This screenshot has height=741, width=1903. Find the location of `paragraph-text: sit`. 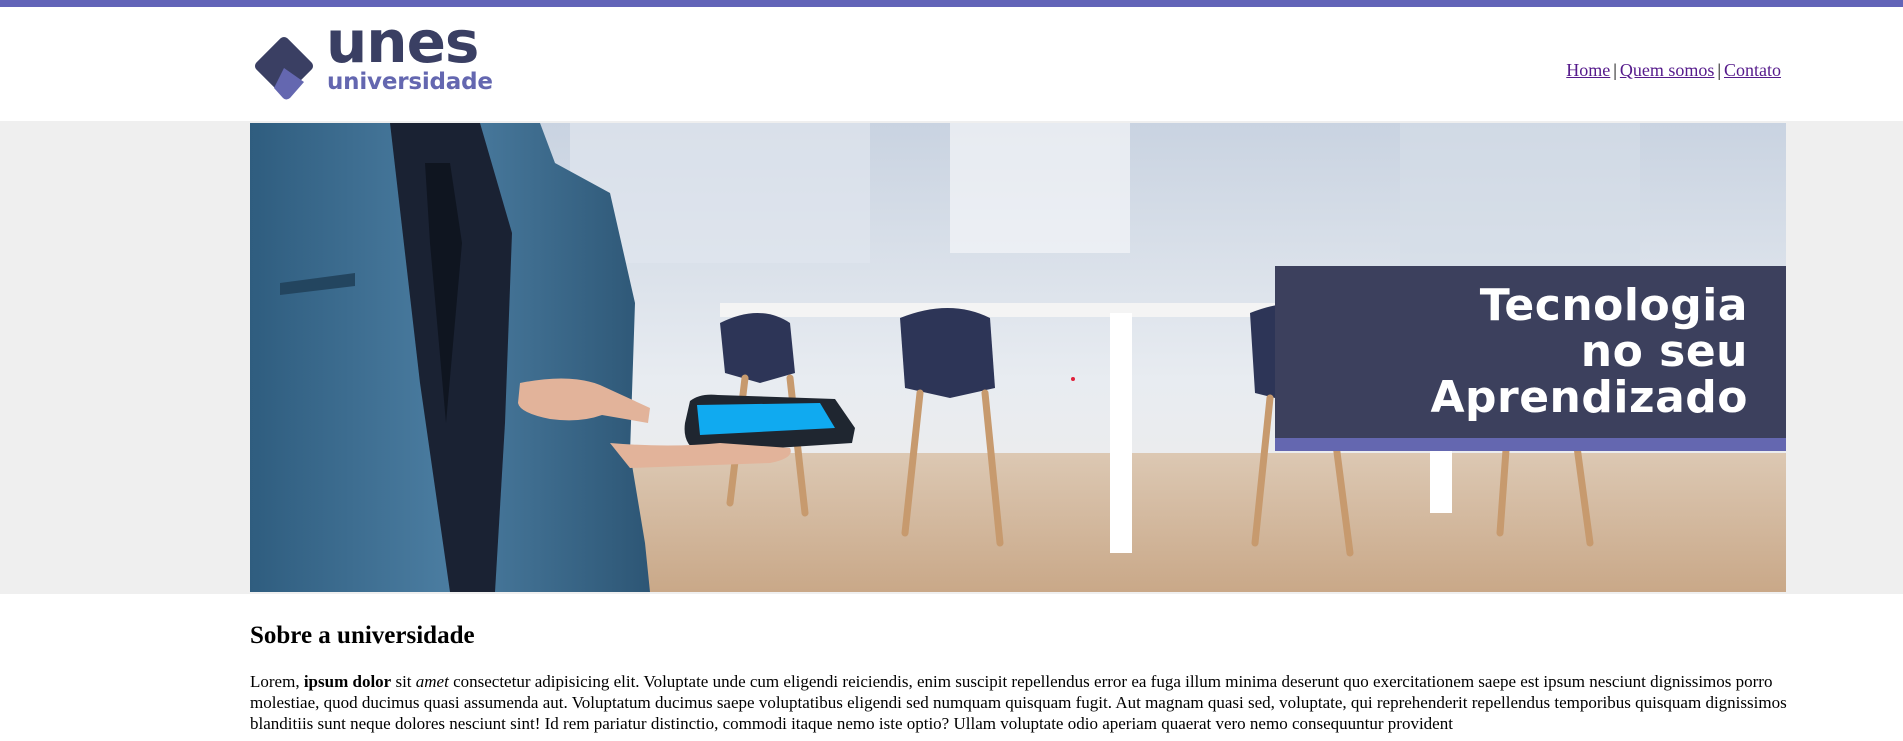

paragraph-text: sit is located at coordinates (403, 681).